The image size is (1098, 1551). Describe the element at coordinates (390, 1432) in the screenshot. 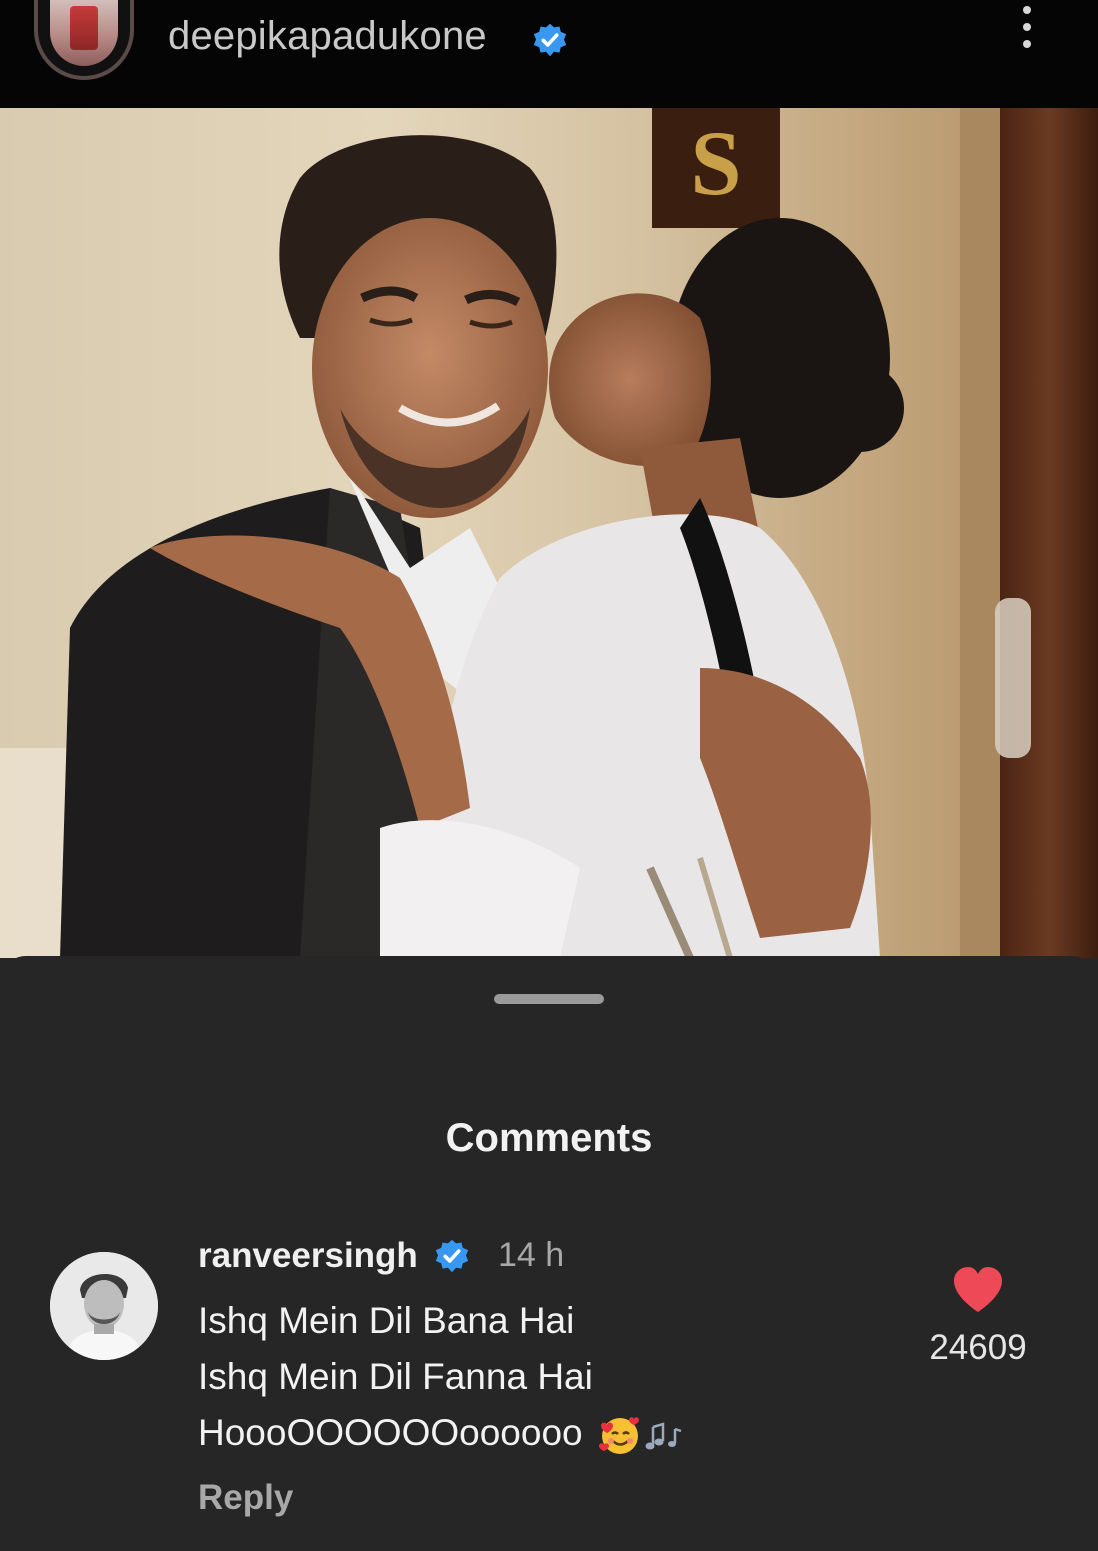

I see `comment-text-line-3-text: HoooOOOOOOoooooo` at that location.